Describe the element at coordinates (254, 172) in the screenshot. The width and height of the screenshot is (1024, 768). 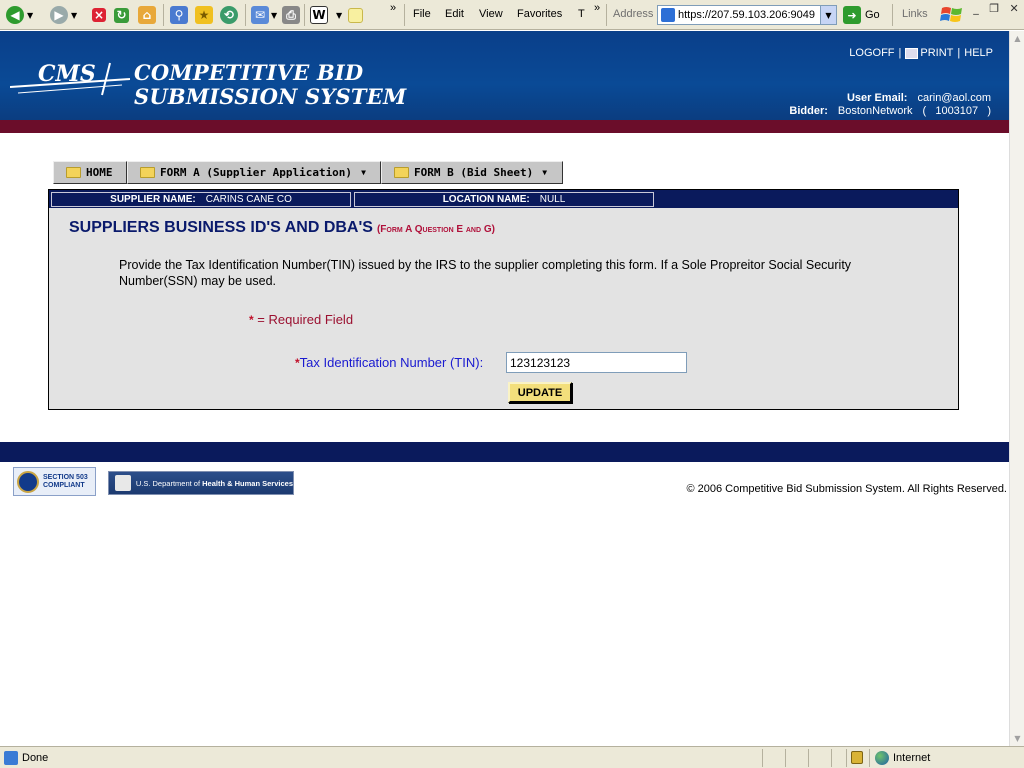
I see `nav-form-a: FORM A (Supplier Application) ▼` at that location.